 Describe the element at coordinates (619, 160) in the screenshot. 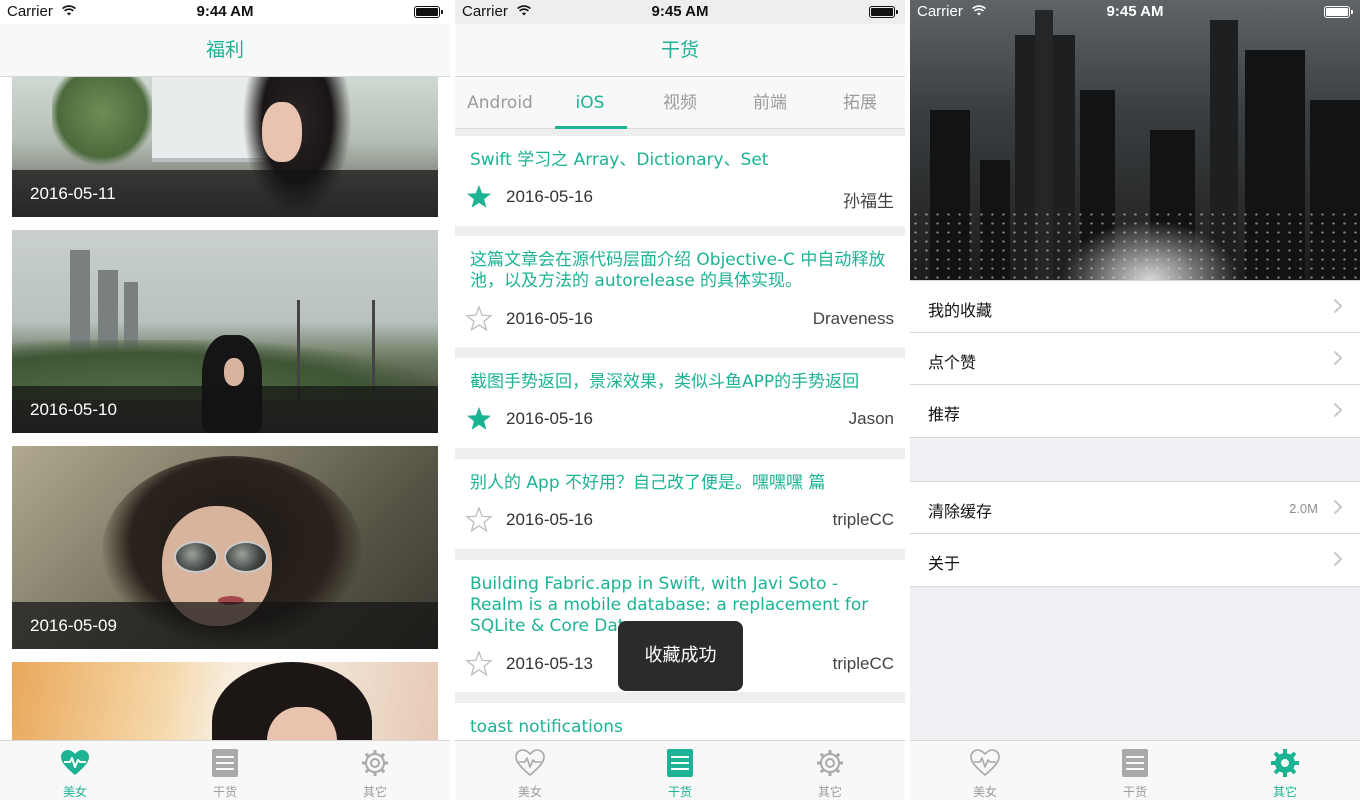

I see `article-title: Swift 学习之 Array、Dictionary、Set` at that location.